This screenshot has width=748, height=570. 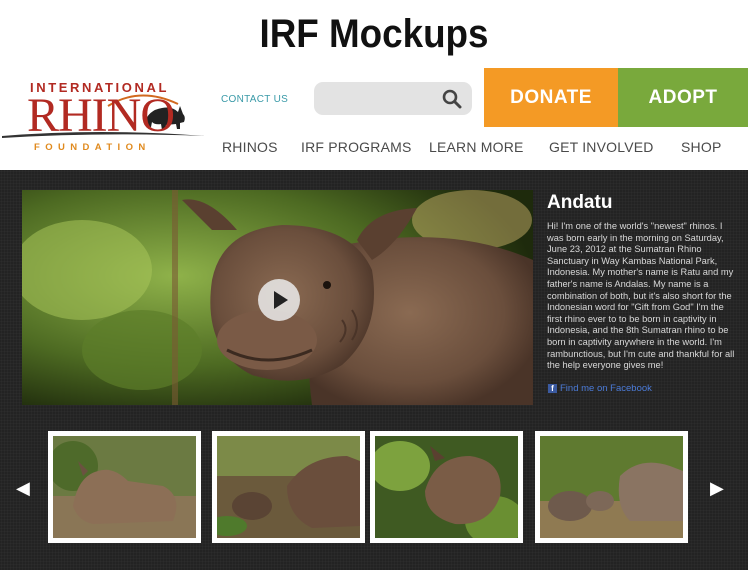 What do you see at coordinates (452, 99) in the screenshot?
I see `search-icon` at bounding box center [452, 99].